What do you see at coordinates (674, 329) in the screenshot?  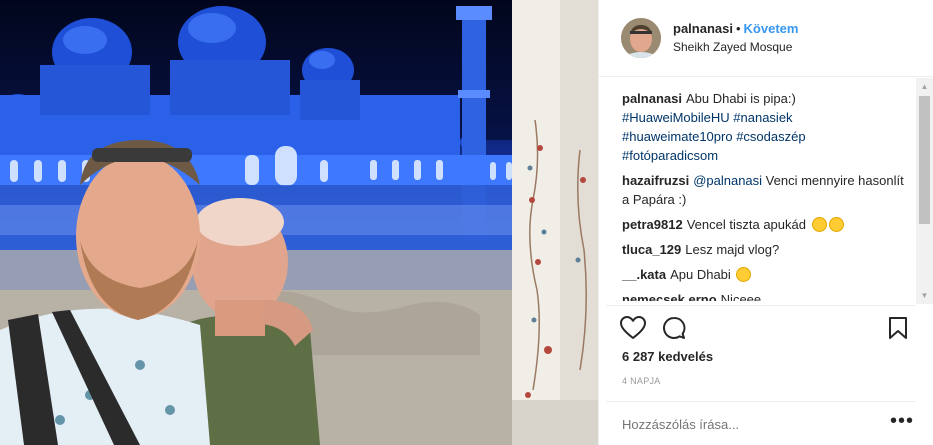 I see `comment-icon` at bounding box center [674, 329].